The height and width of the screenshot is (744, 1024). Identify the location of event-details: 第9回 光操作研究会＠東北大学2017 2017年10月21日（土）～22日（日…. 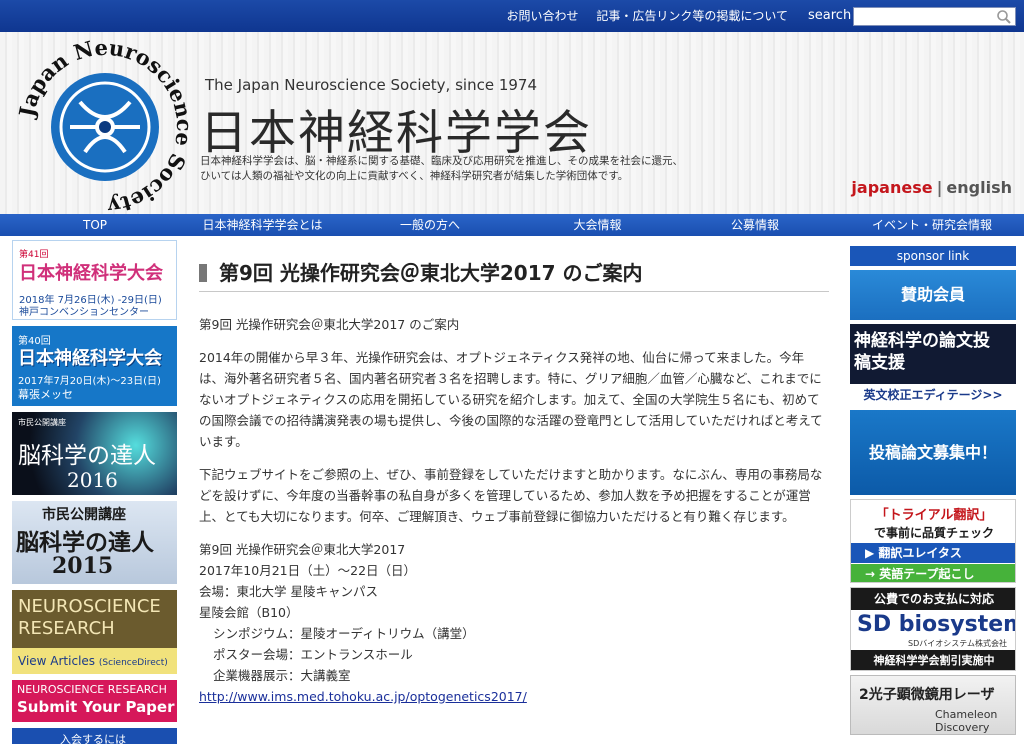
(514, 623).